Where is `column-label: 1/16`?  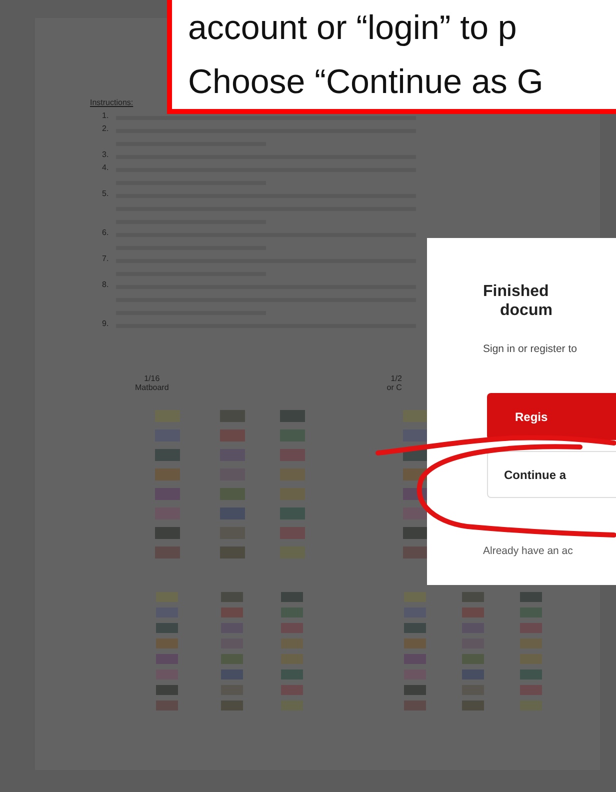
column-label: 1/16 is located at coordinates (152, 378).